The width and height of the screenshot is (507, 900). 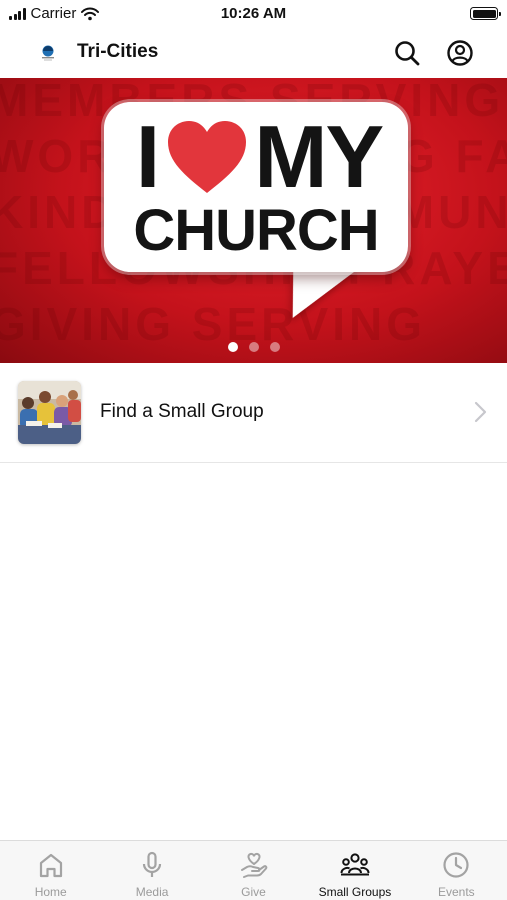 I want to click on tab-events: Events, so click(x=456, y=870).